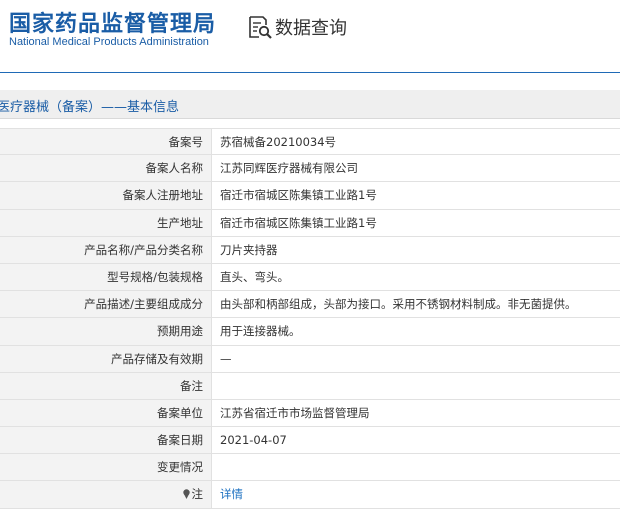 Image resolution: width=620 pixels, height=519 pixels. What do you see at coordinates (106, 494) in the screenshot?
I see `row-label-note: 注` at bounding box center [106, 494].